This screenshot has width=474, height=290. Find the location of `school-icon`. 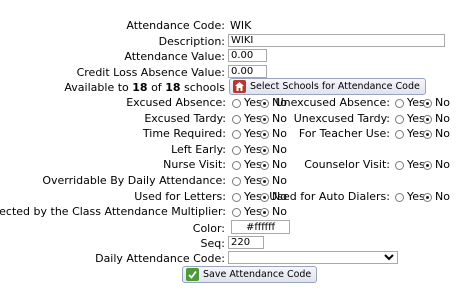

school-icon is located at coordinates (239, 86).